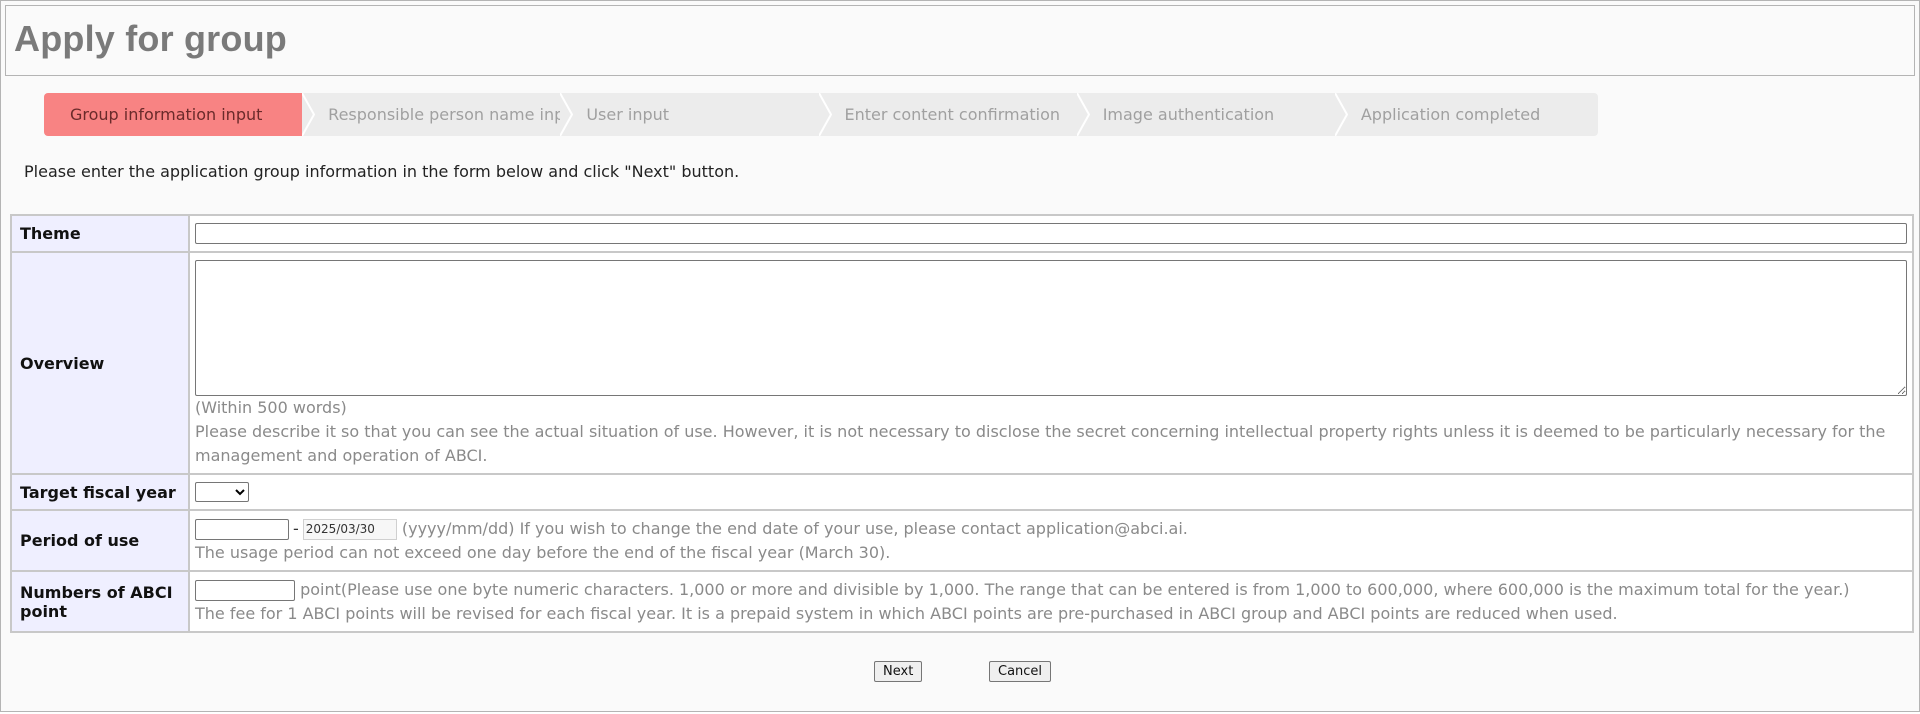 The width and height of the screenshot is (1920, 714). What do you see at coordinates (100, 363) in the screenshot?
I see `overview-label: Overview` at bounding box center [100, 363].